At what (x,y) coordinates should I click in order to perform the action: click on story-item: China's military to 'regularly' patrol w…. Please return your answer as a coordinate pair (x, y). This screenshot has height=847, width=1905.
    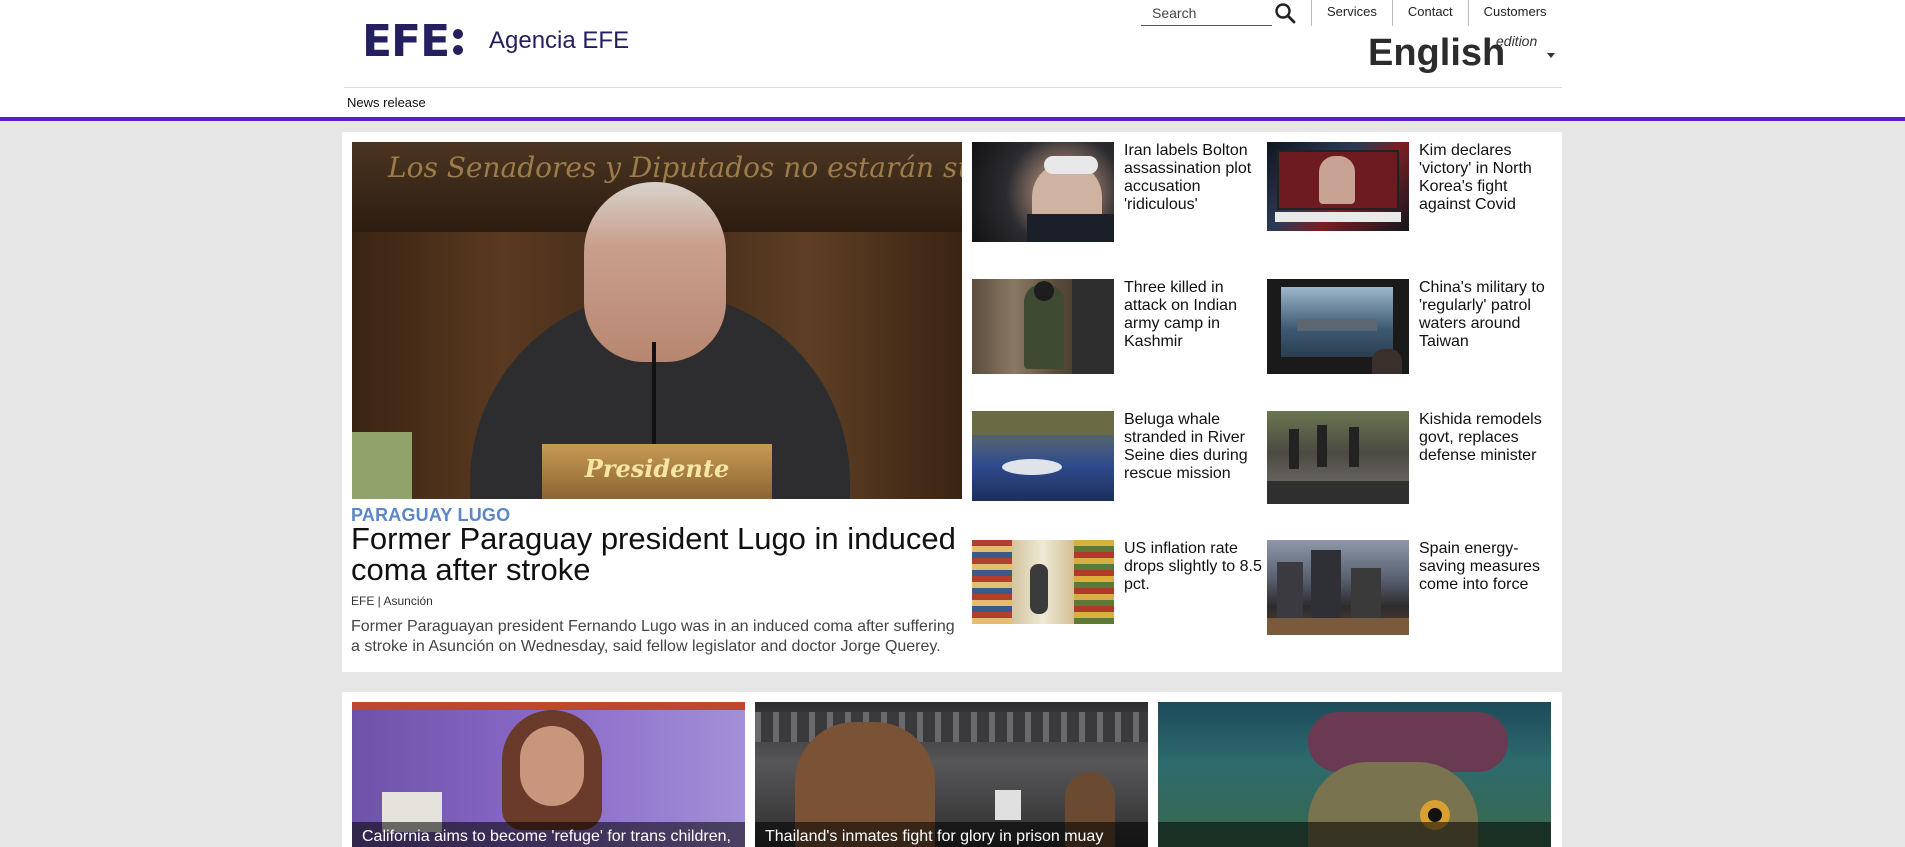
    Looking at the image, I should click on (1413, 326).